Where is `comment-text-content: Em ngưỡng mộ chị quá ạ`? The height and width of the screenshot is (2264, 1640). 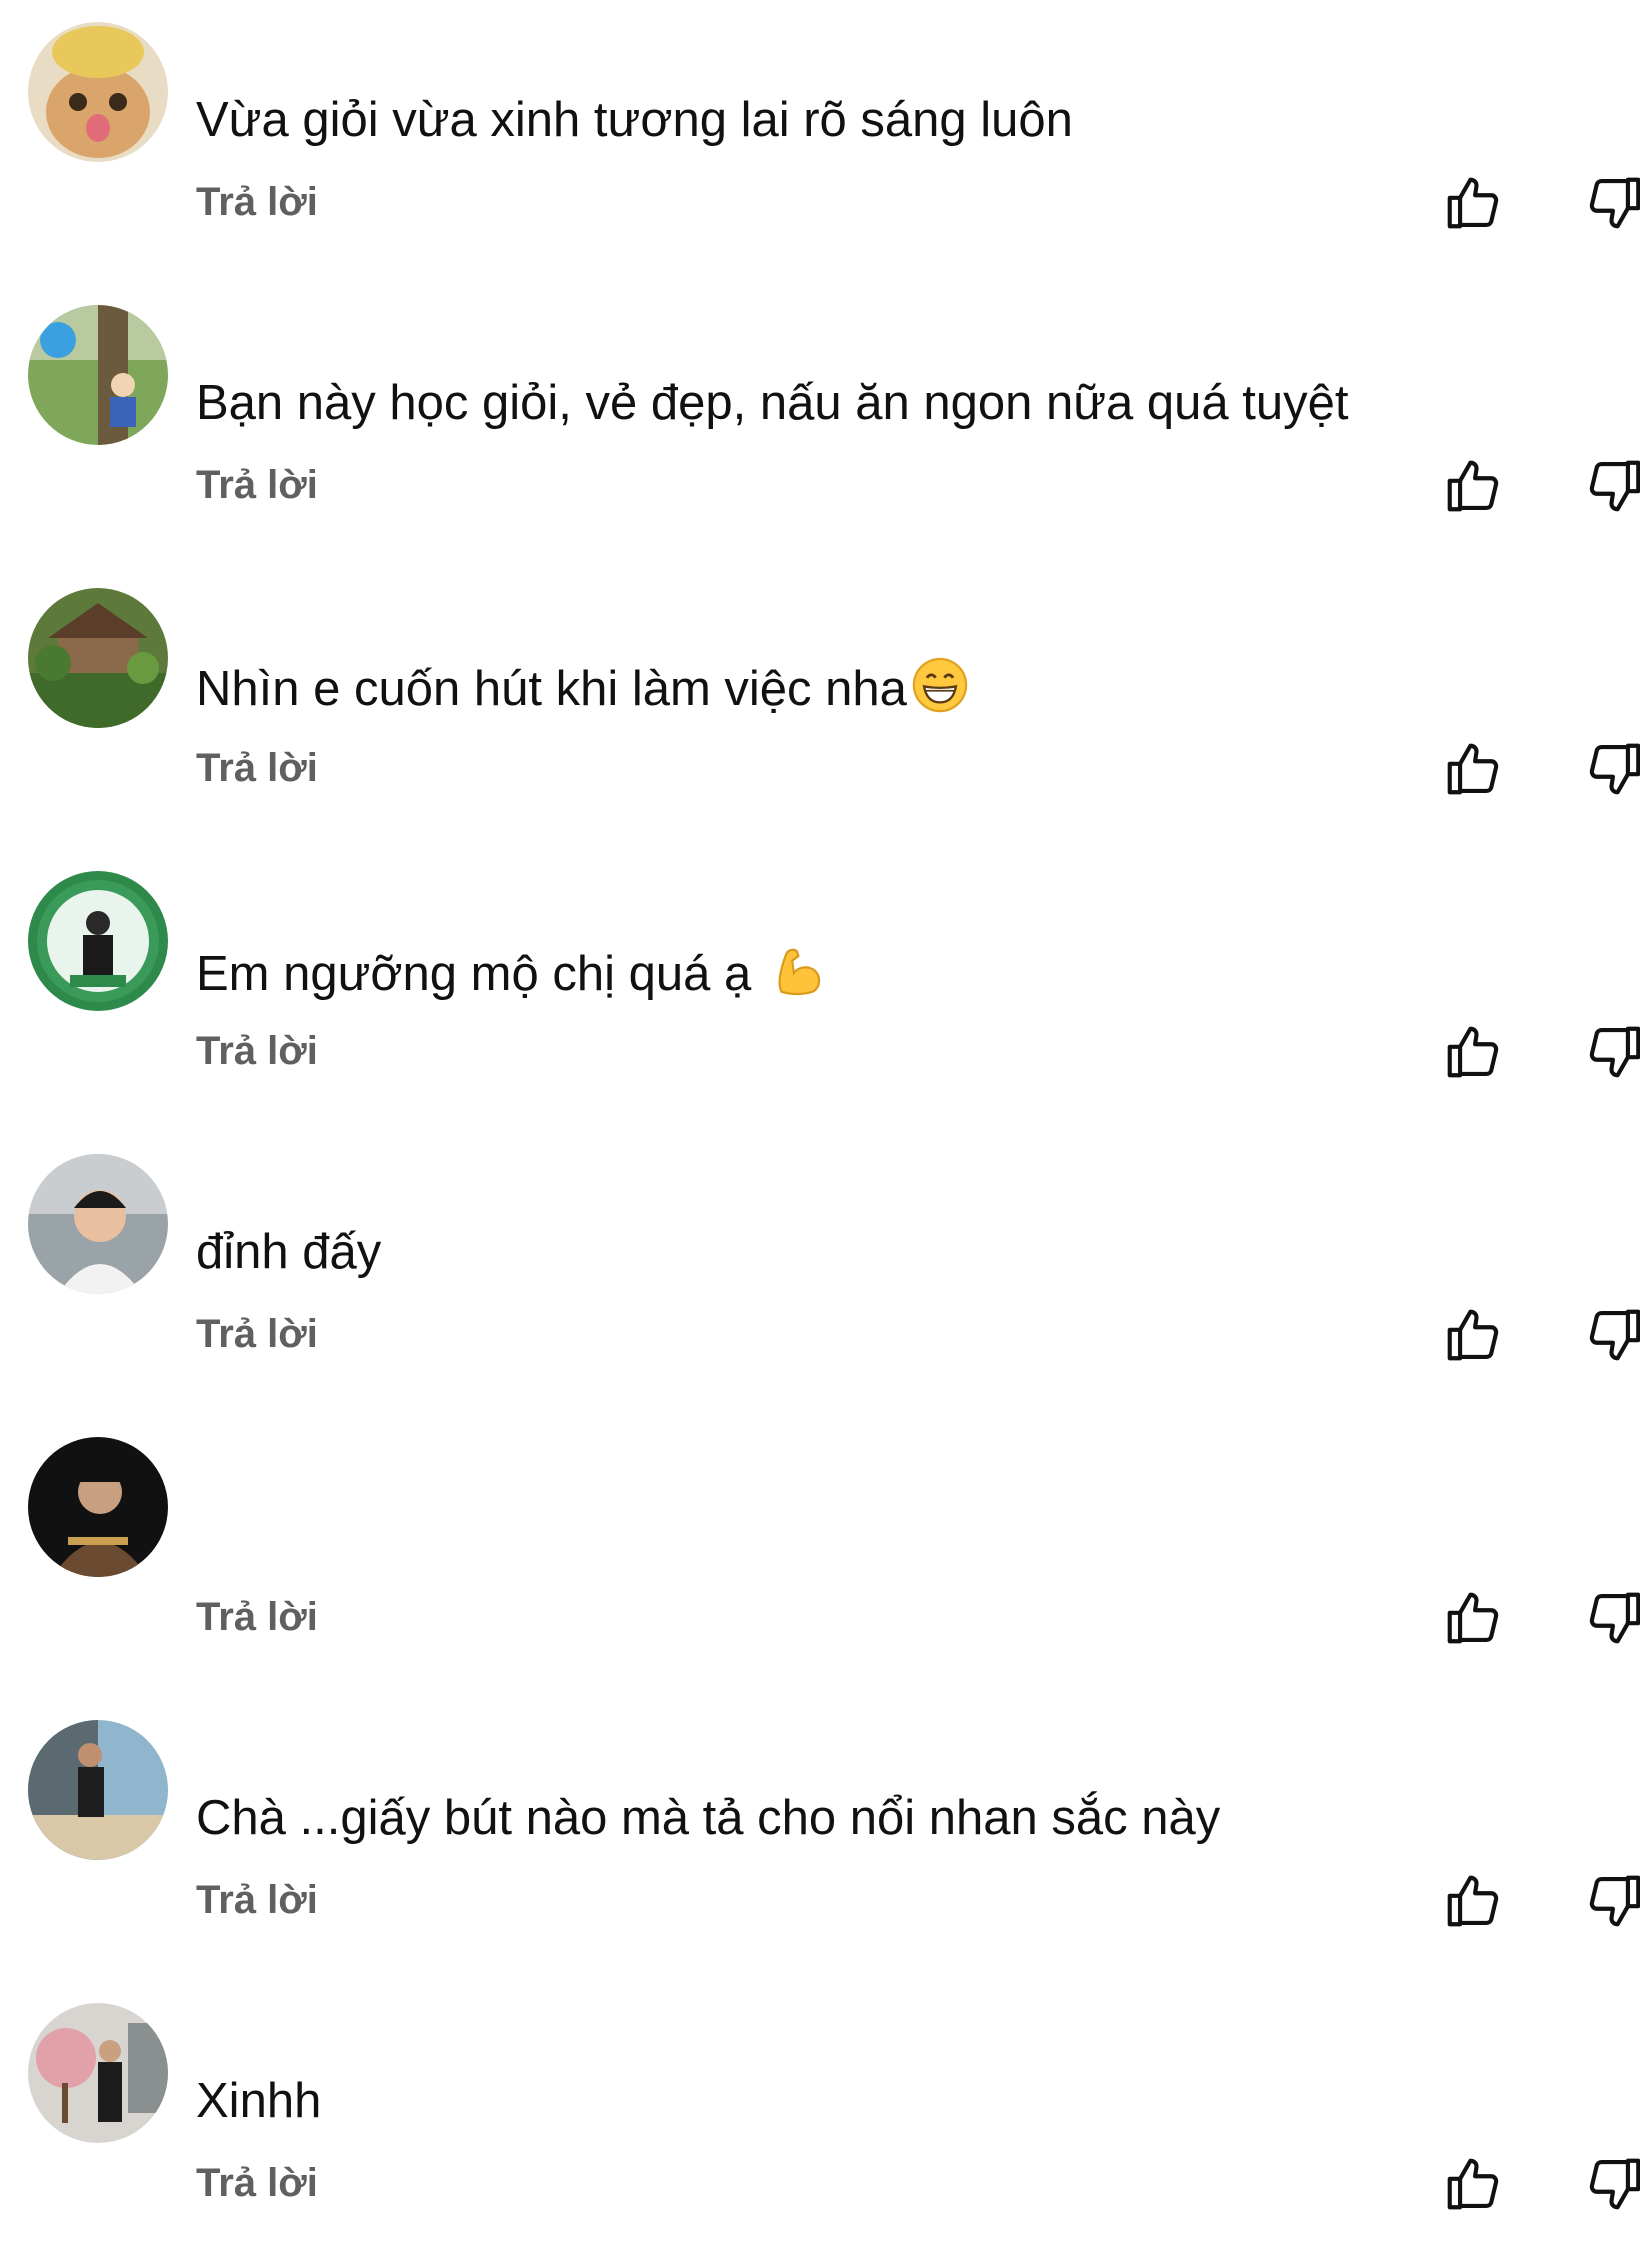
comment-text-content: Em ngưỡng mộ chị quá ạ is located at coordinates (480, 973).